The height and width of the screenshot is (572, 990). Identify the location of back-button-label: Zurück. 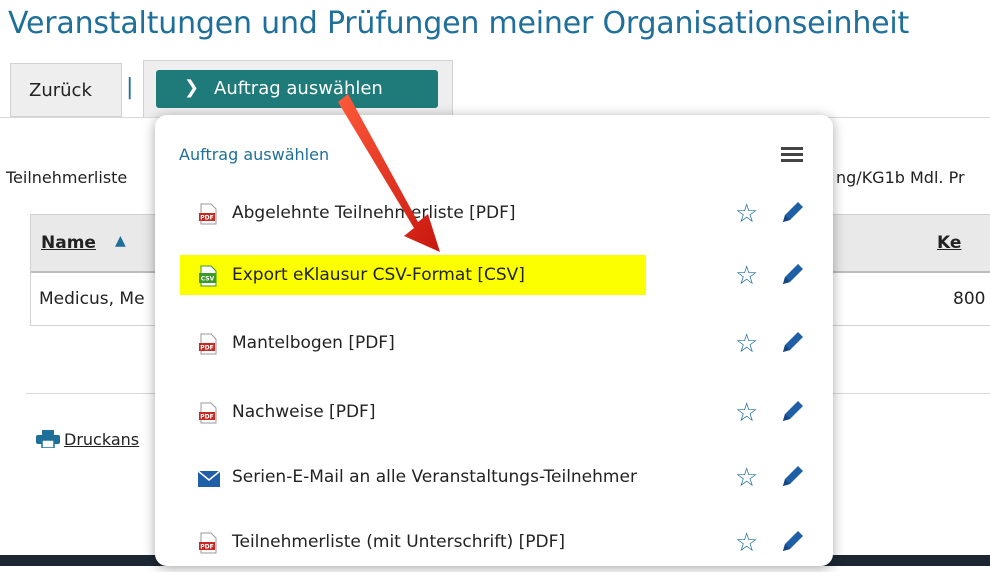
(60, 90).